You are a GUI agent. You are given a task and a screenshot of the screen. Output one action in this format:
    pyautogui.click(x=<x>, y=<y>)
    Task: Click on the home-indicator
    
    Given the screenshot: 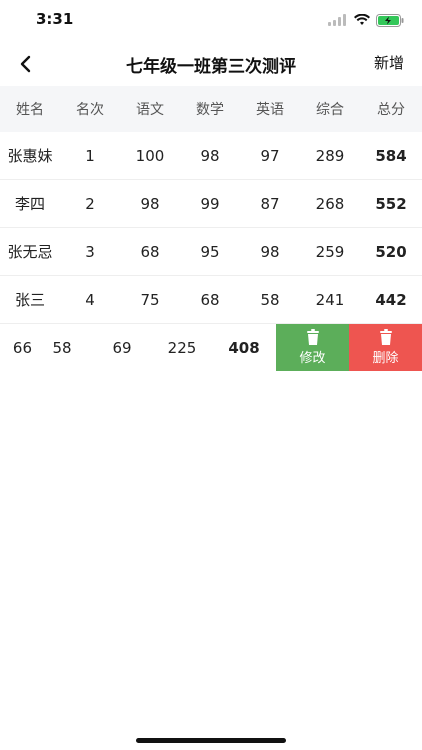 What is the action you would take?
    pyautogui.click(x=211, y=740)
    